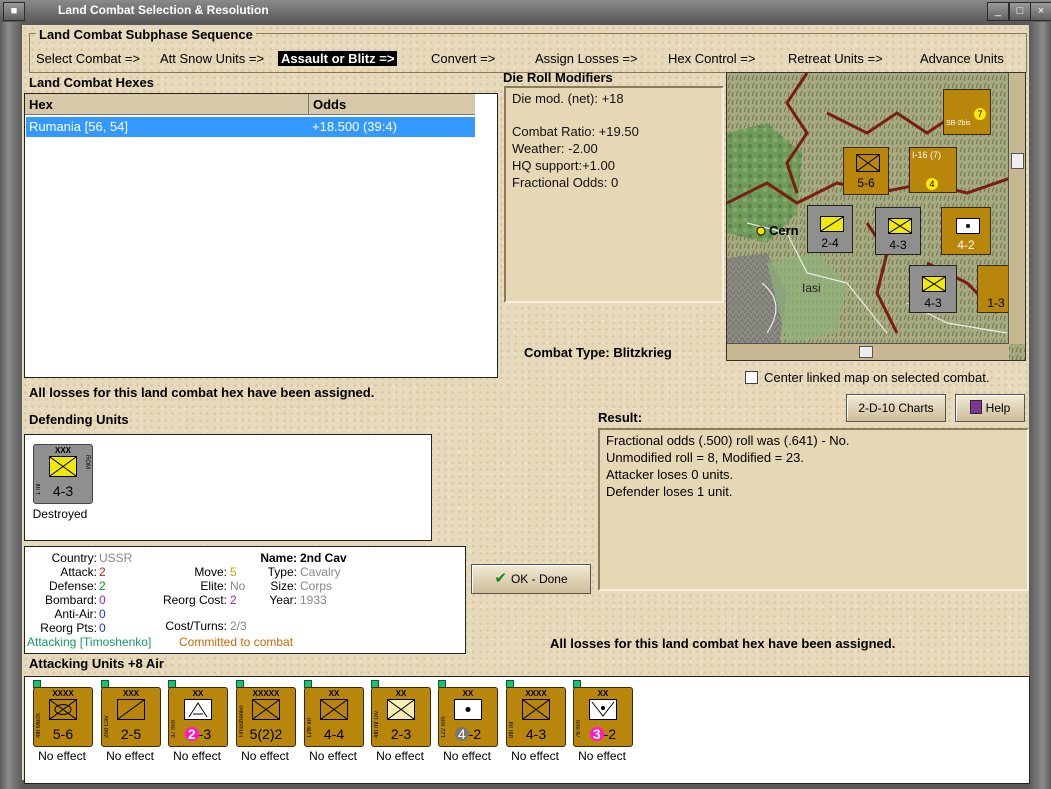 The width and height of the screenshot is (1051, 789). I want to click on attacking-title: Attacking Units +8 Air, so click(96, 663).